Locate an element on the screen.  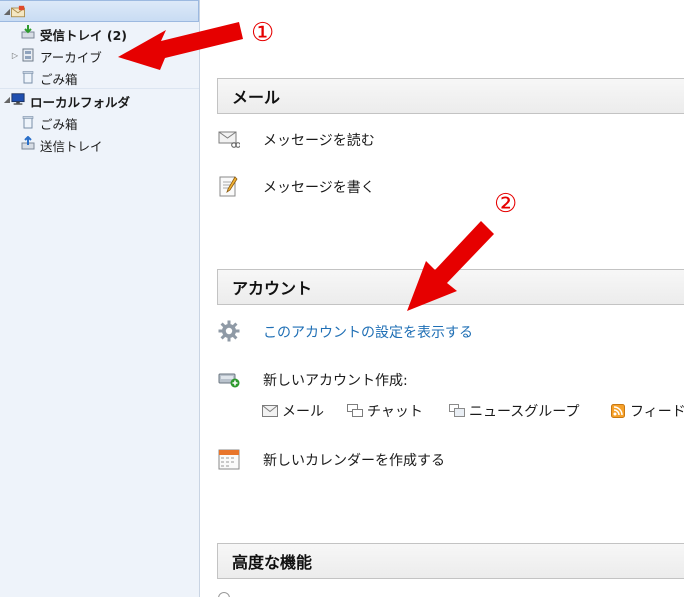
annotation-arrow-one is located at coordinates (180, 46).